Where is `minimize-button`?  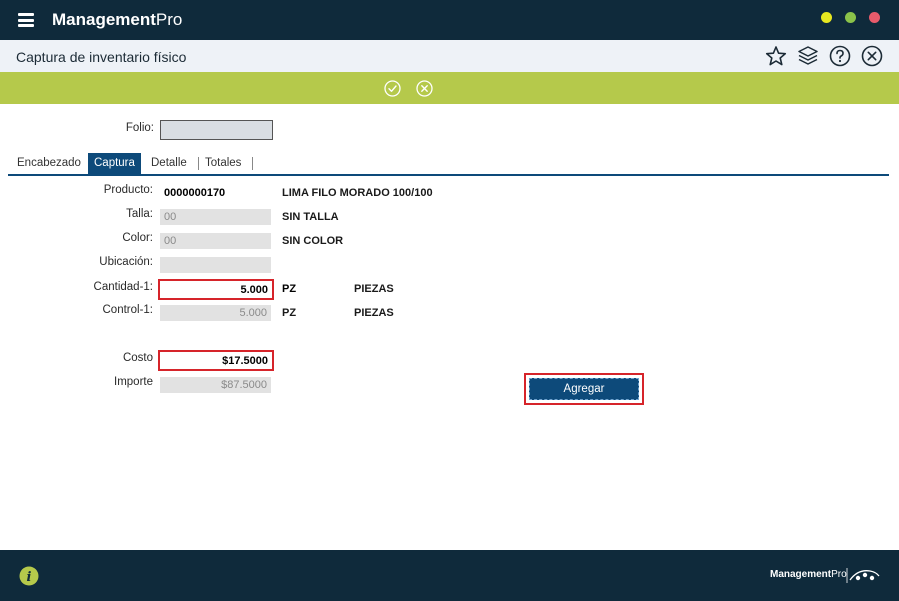 minimize-button is located at coordinates (826, 17).